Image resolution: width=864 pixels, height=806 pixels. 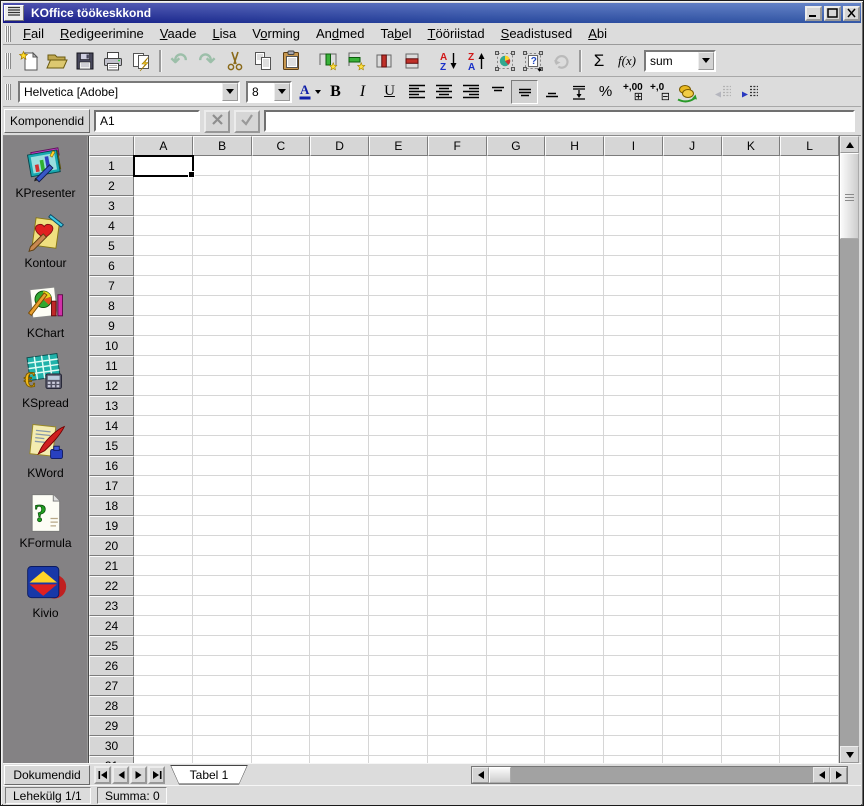 What do you see at coordinates (222, 466) in the screenshot?
I see `cell-B16` at bounding box center [222, 466].